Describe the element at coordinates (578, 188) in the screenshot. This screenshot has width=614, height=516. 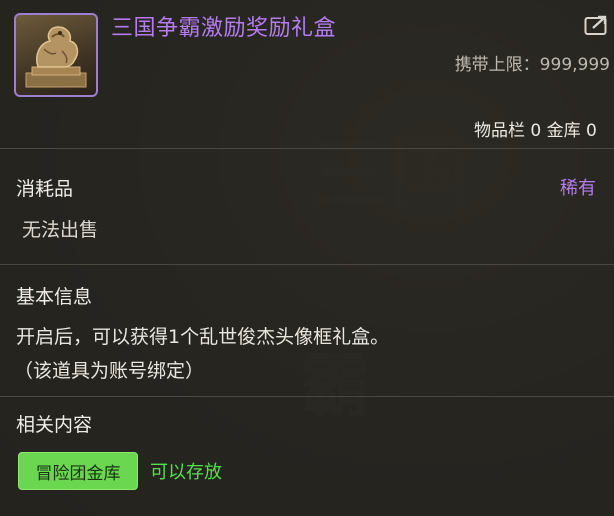
I see `rarity-label: 稀有` at that location.